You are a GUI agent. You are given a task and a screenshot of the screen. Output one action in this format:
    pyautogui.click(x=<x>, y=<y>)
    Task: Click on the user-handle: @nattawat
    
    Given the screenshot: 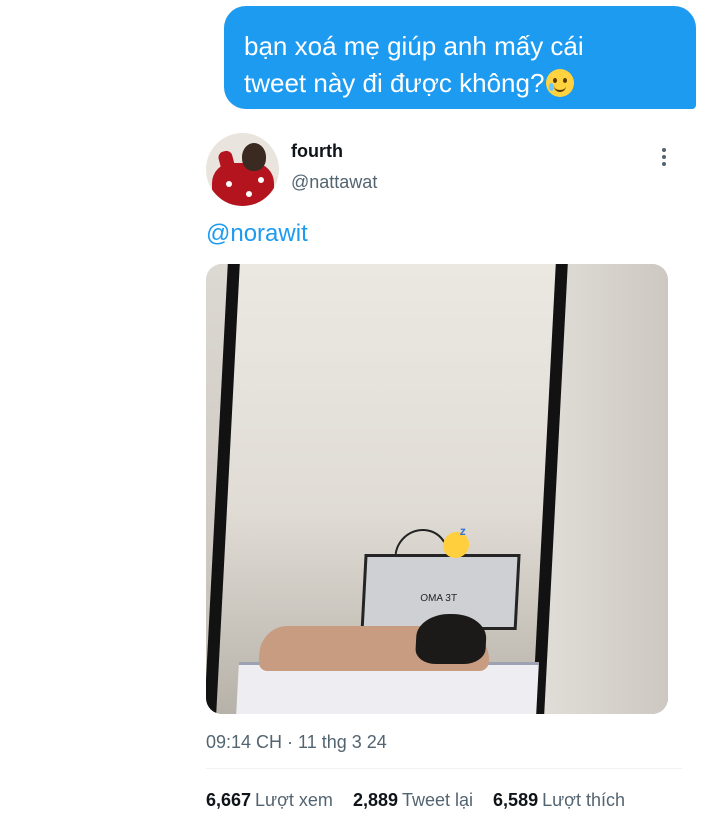 What is the action you would take?
    pyautogui.click(x=334, y=182)
    